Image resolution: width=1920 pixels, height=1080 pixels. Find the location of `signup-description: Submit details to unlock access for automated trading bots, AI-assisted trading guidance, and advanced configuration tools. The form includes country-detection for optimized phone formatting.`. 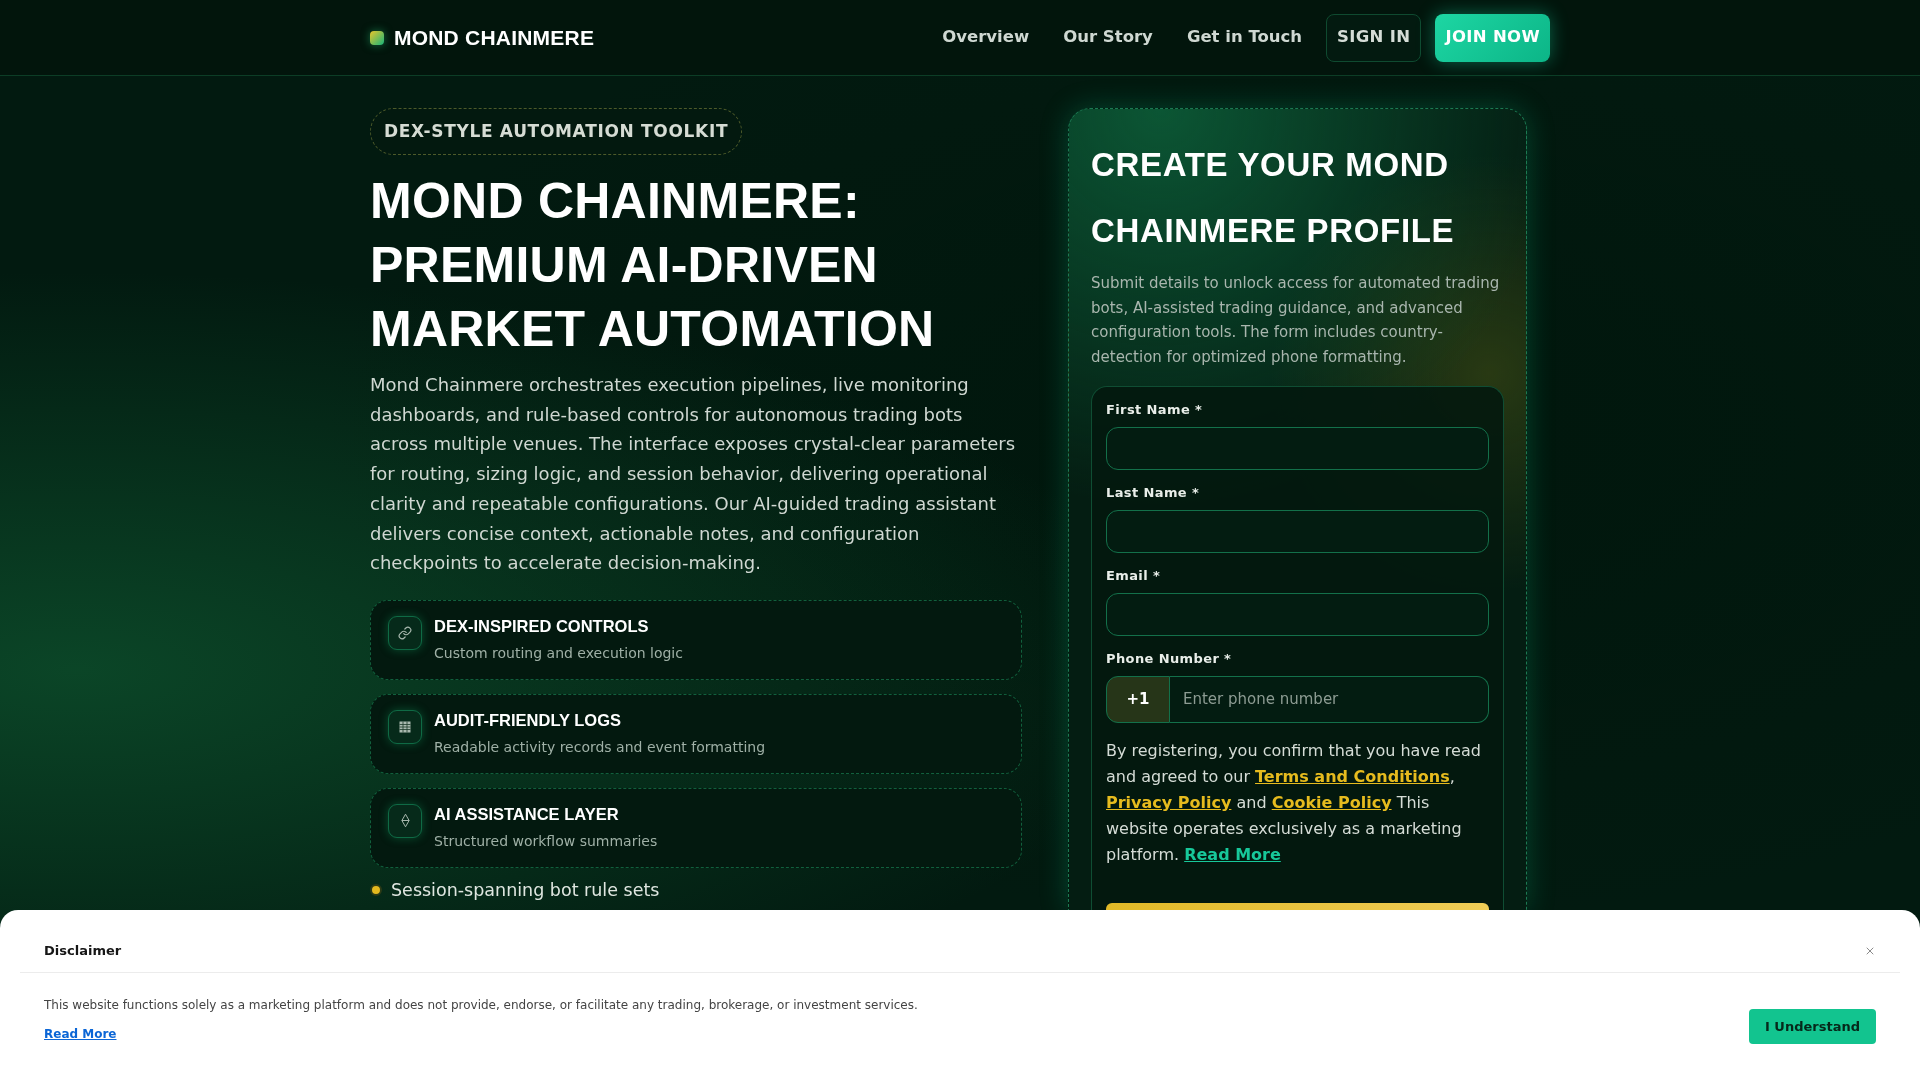

signup-description: Submit details to unlock access for automated trading bots, AI-assisted trading guidance, and advanced configuration tools. The form includes country-detection for optimized phone formatting. is located at coordinates (1296, 321).